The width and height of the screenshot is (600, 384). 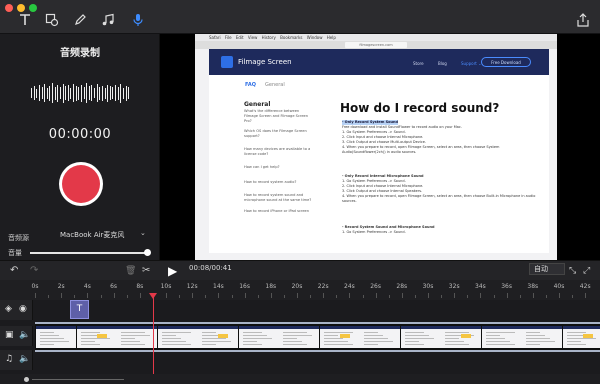 I want to click on record-button, so click(x=81, y=184).